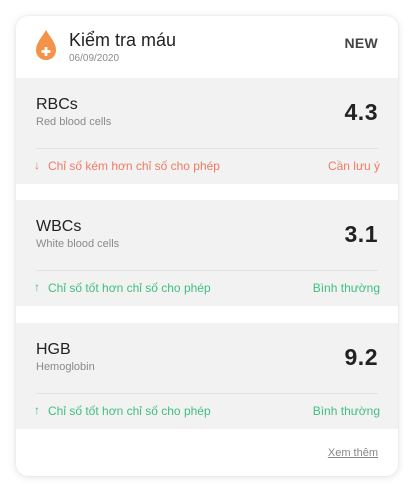 The image size is (414, 492). I want to click on metric-value: 9.2, so click(361, 357).